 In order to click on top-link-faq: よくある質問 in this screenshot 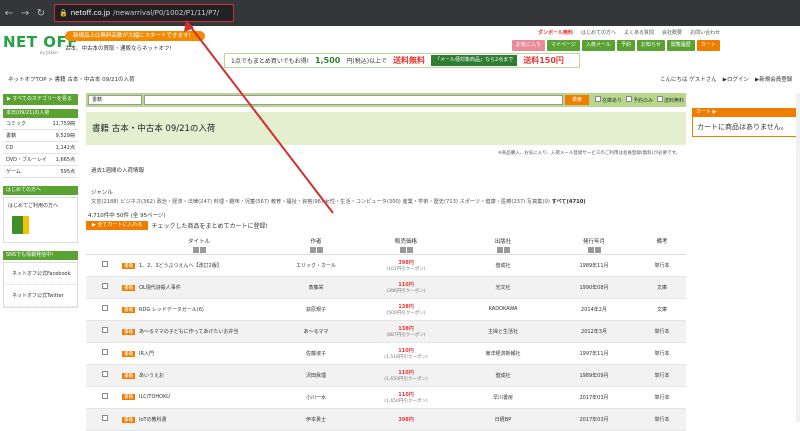, I will do `click(639, 32)`.